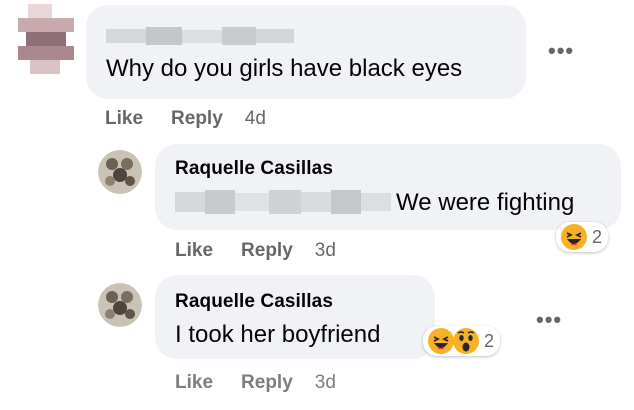 This screenshot has width=634, height=410. I want to click on comment-text: Why do you girls have black eyes, so click(284, 68).